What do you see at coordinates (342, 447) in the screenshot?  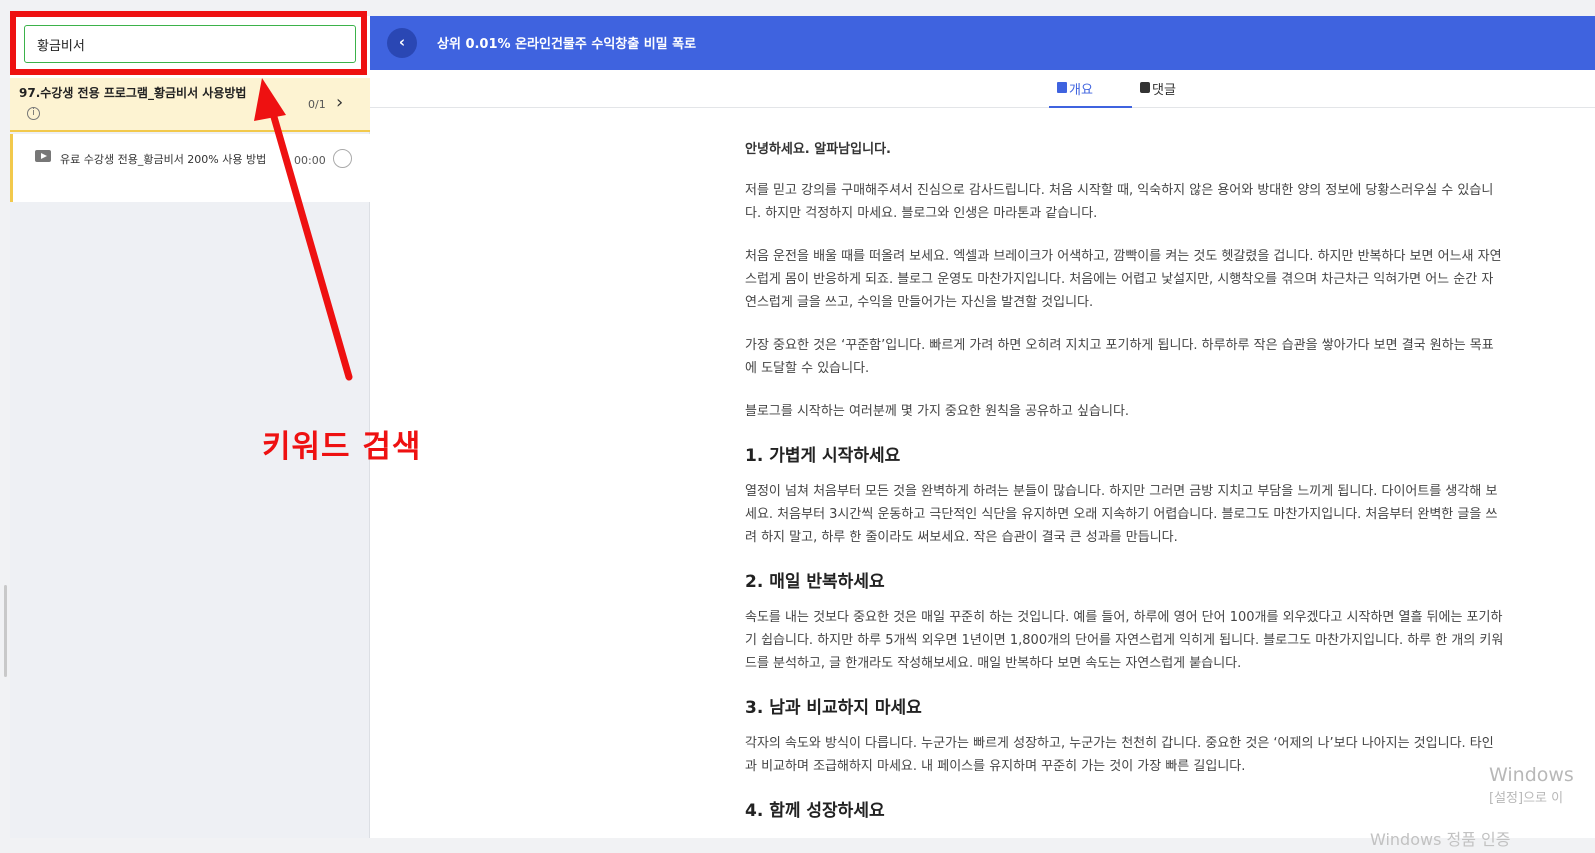 I see `annotation-label: 키워드 검색` at bounding box center [342, 447].